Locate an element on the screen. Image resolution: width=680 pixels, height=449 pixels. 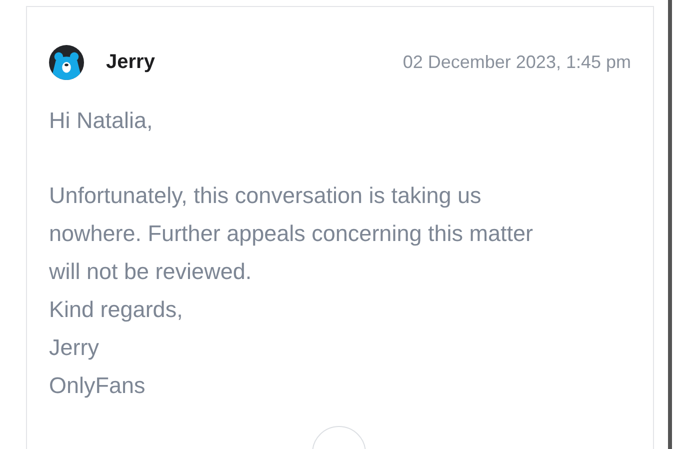
bear-avatar-icon is located at coordinates (66, 62).